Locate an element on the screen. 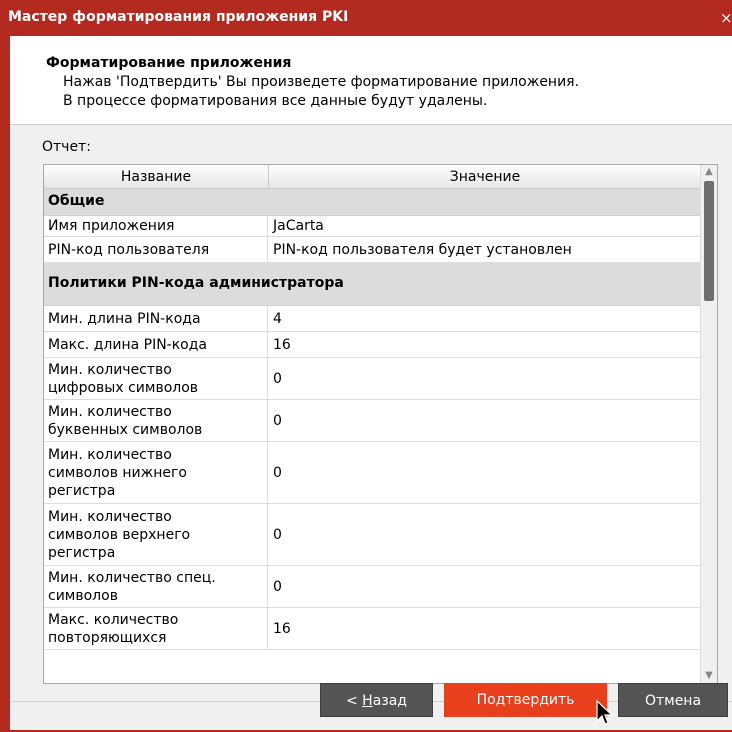 This screenshot has height=732, width=732. section-title: Политики PIN-кода администратора is located at coordinates (196, 283).